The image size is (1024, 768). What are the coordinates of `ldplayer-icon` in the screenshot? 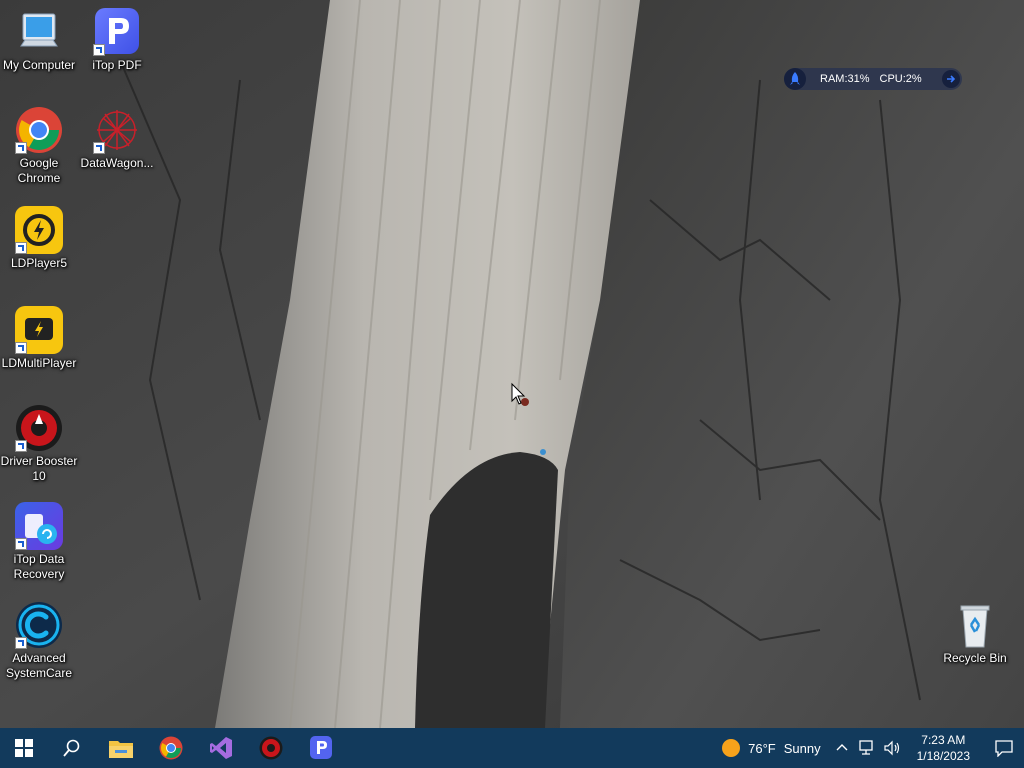 It's located at (39, 230).